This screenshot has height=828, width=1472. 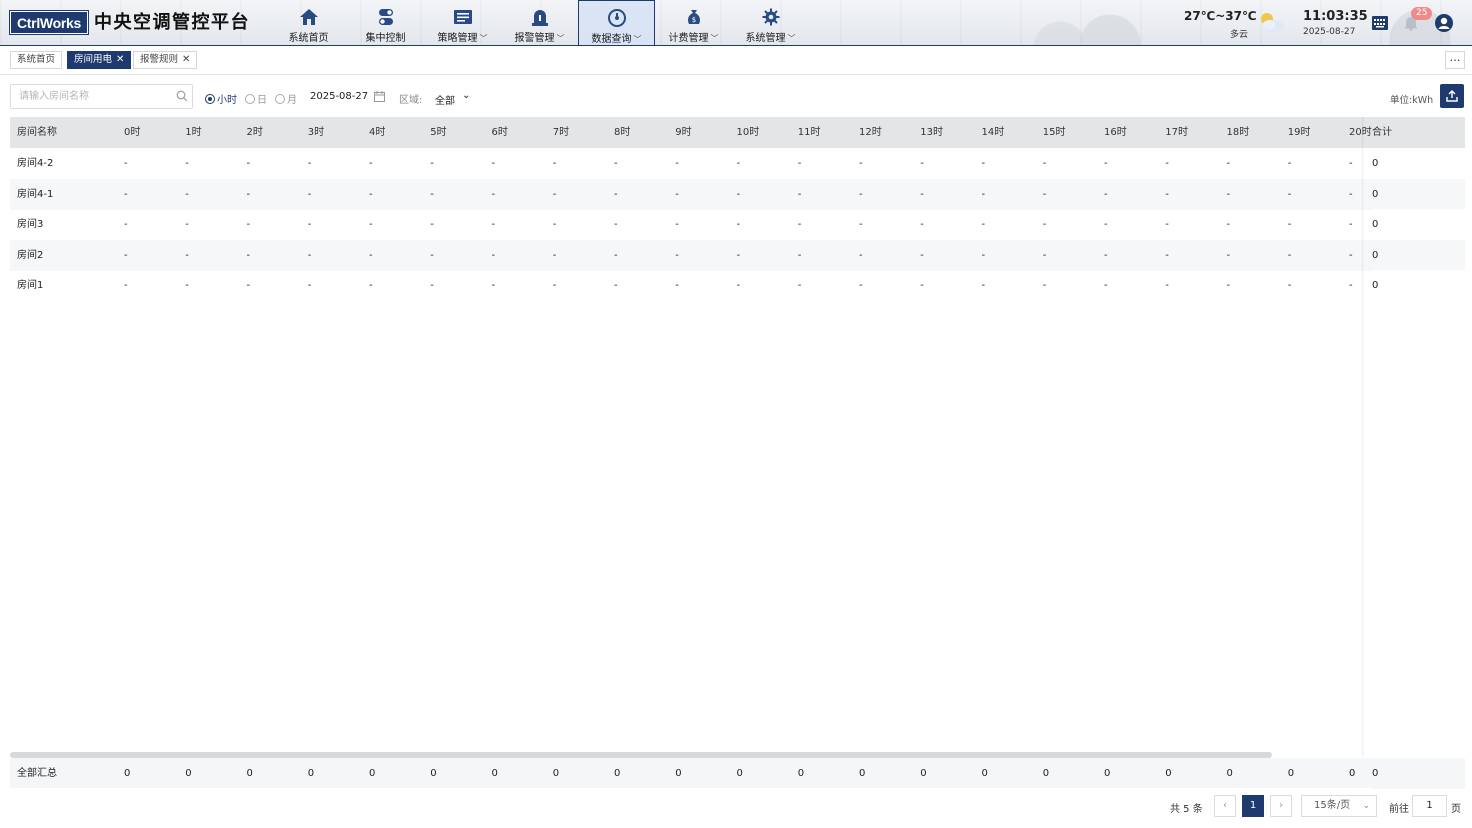 What do you see at coordinates (37, 773) in the screenshot?
I see `summary-label: 全部汇总` at bounding box center [37, 773].